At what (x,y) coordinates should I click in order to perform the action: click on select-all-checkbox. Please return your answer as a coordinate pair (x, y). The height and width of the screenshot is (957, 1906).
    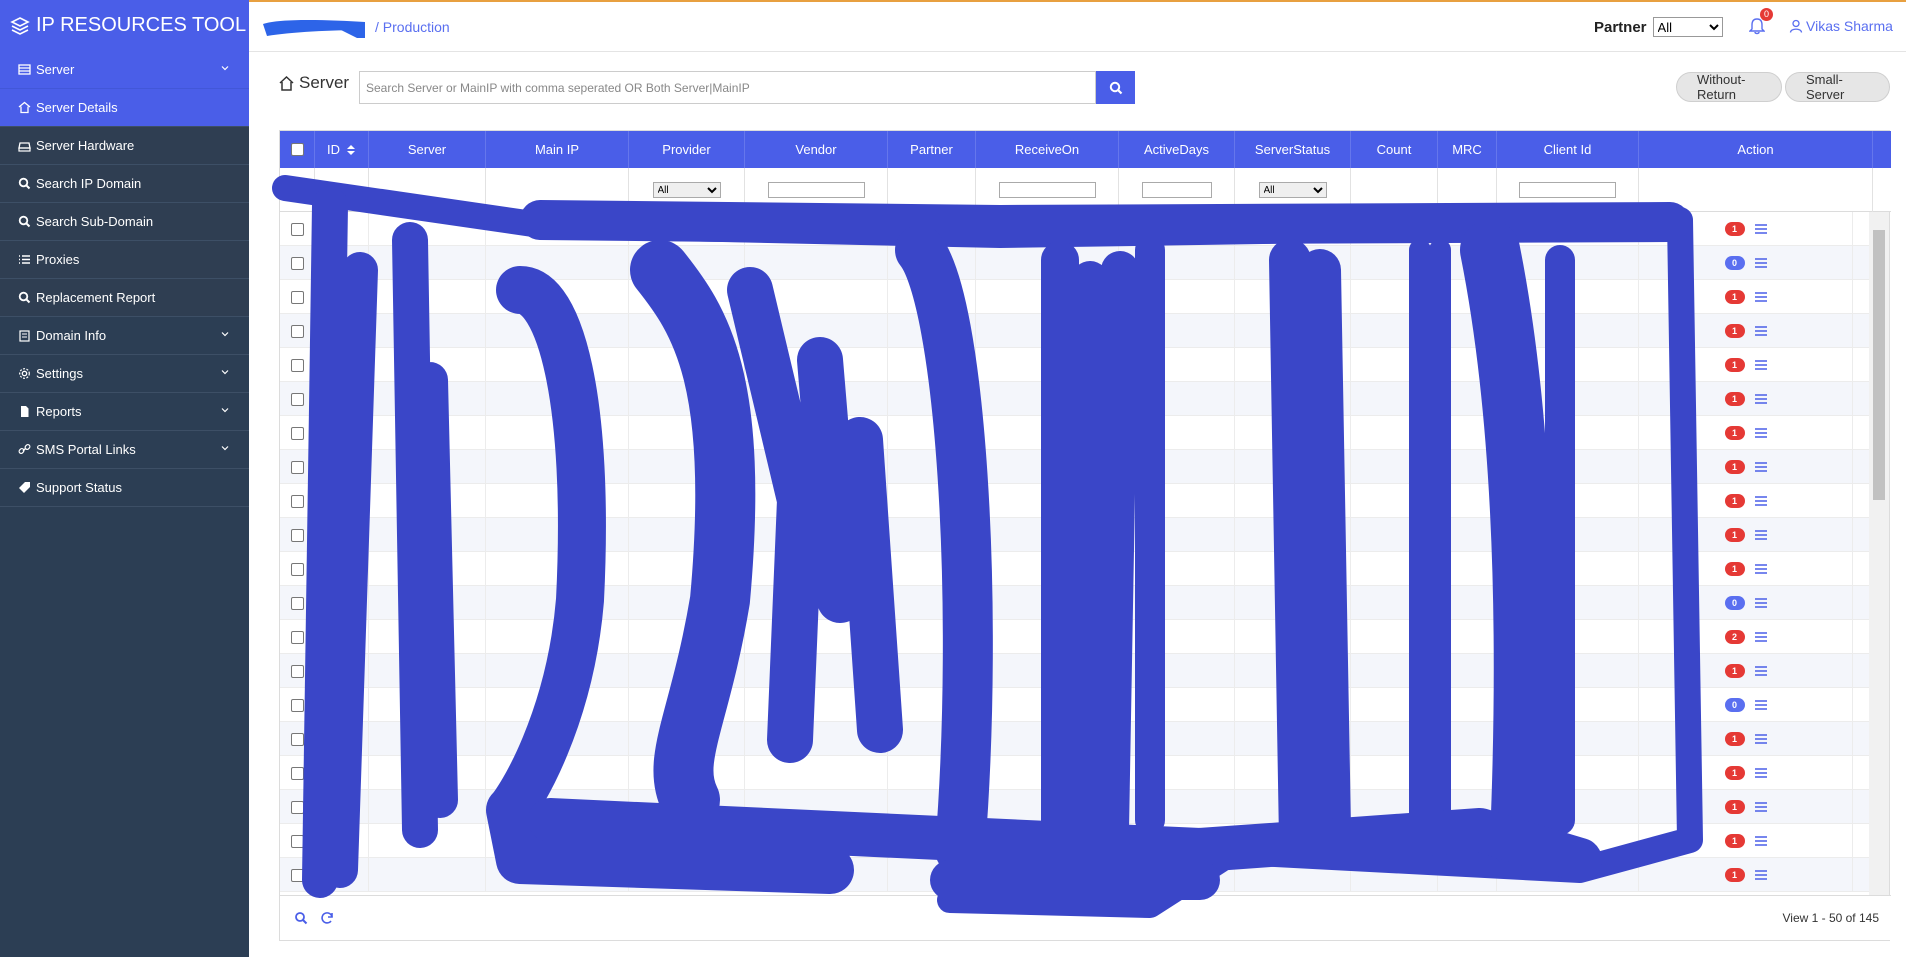
    Looking at the image, I should click on (297, 149).